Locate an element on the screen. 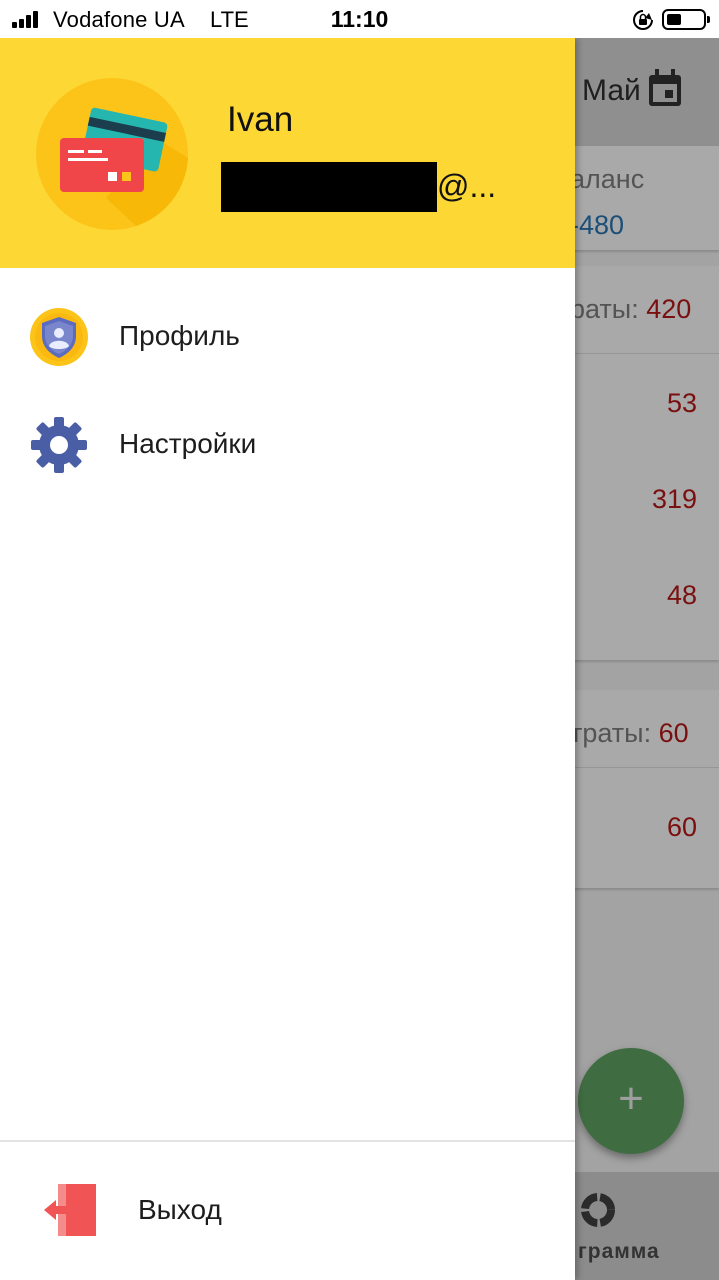 This screenshot has width=719, height=1280. gear-icon is located at coordinates (59, 445).